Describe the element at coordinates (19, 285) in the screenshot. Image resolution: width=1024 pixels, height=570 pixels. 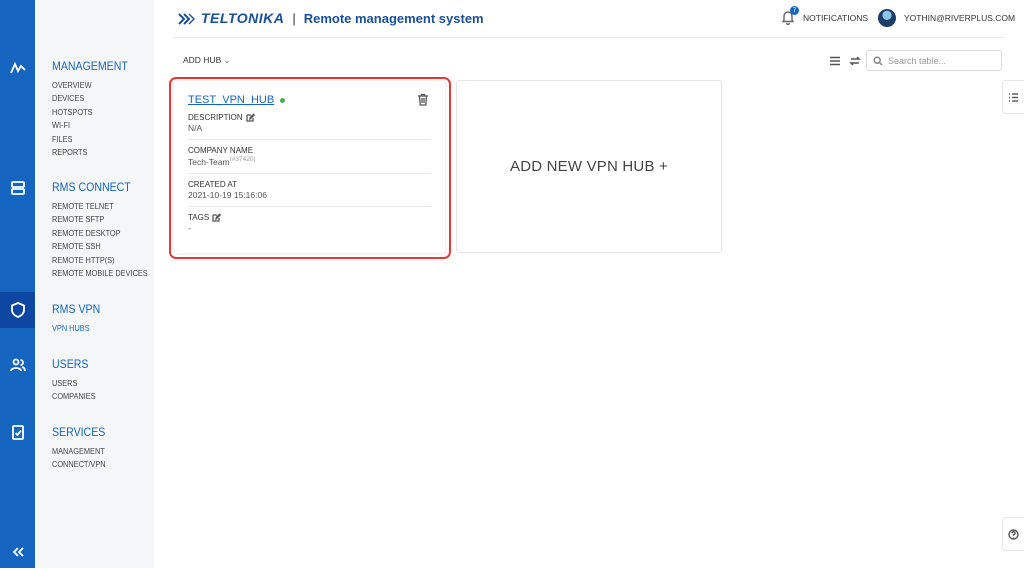
I see `icon-rail` at that location.